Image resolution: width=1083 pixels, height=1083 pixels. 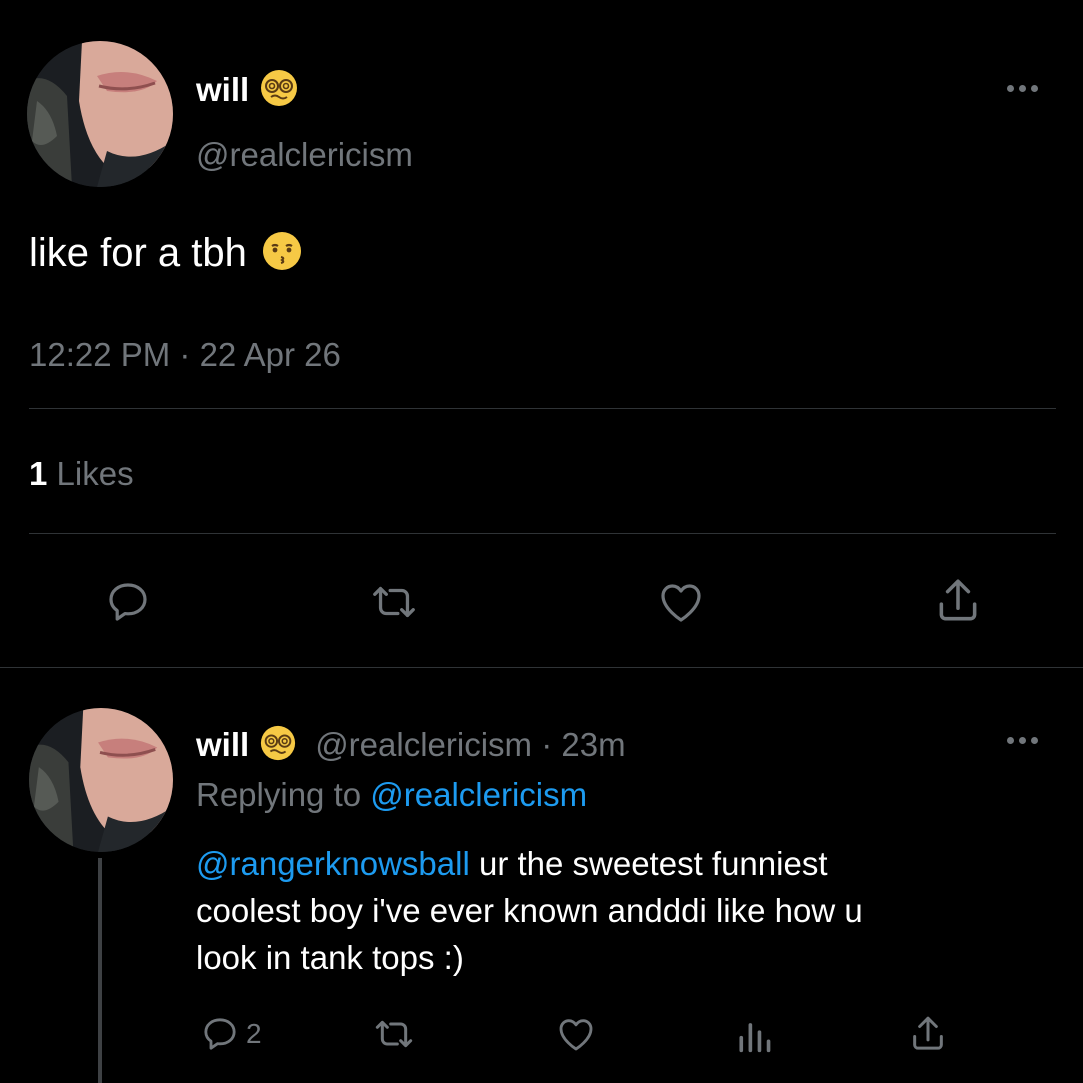 What do you see at coordinates (470, 745) in the screenshot?
I see `handle-and-time: @realclericism · 23m` at bounding box center [470, 745].